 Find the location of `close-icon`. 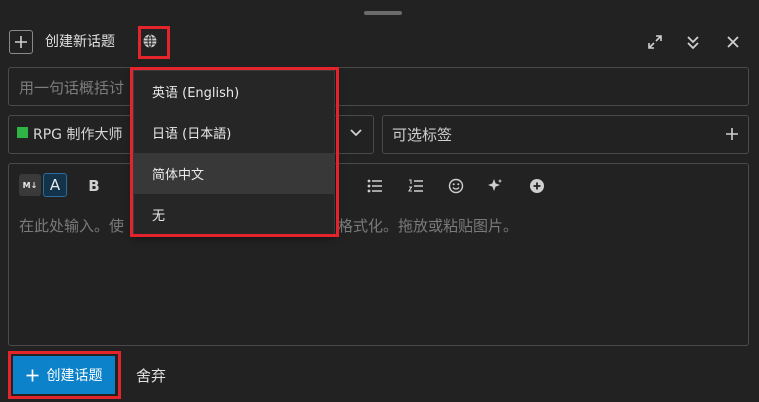

close-icon is located at coordinates (733, 42).